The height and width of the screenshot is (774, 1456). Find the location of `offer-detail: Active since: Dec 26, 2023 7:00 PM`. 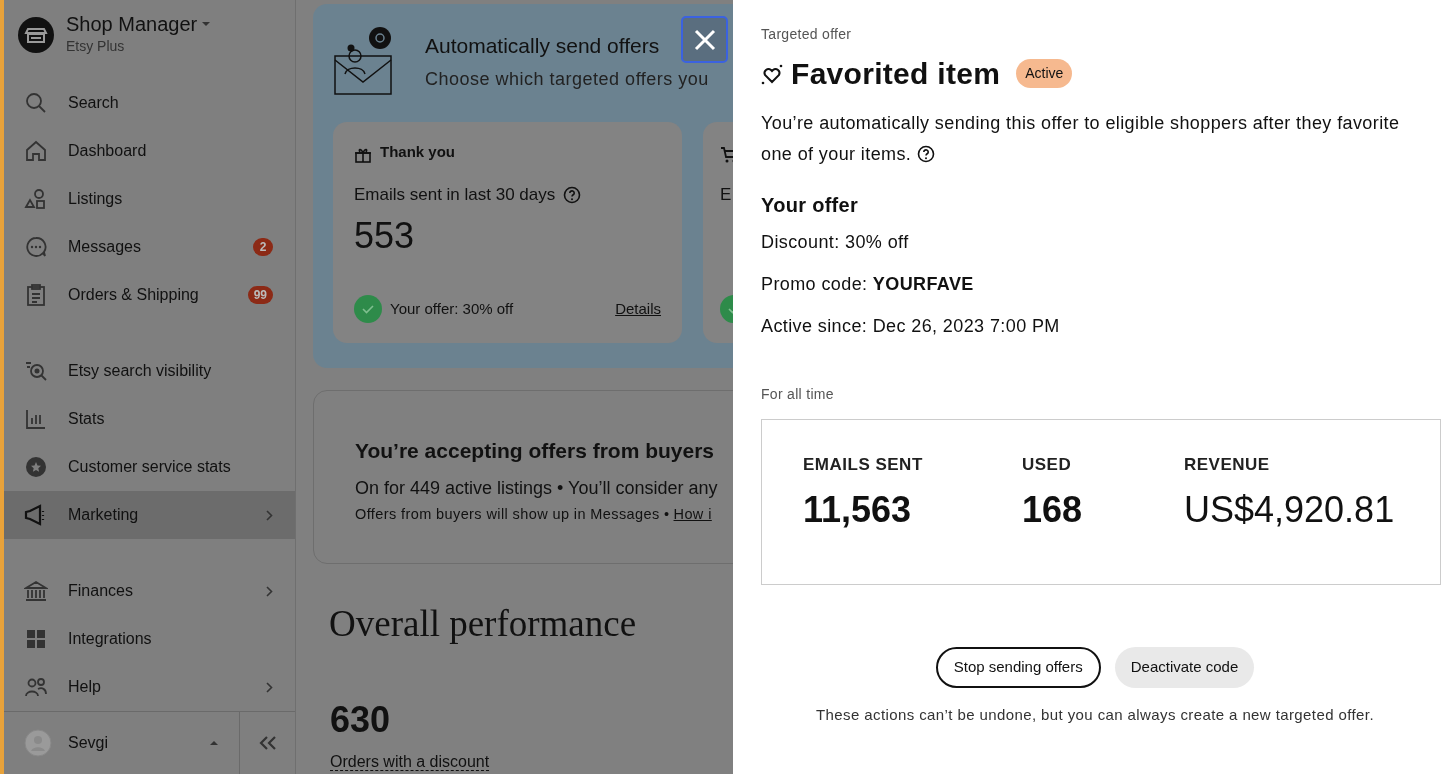

offer-detail: Active since: Dec 26, 2023 7:00 PM is located at coordinates (911, 326).